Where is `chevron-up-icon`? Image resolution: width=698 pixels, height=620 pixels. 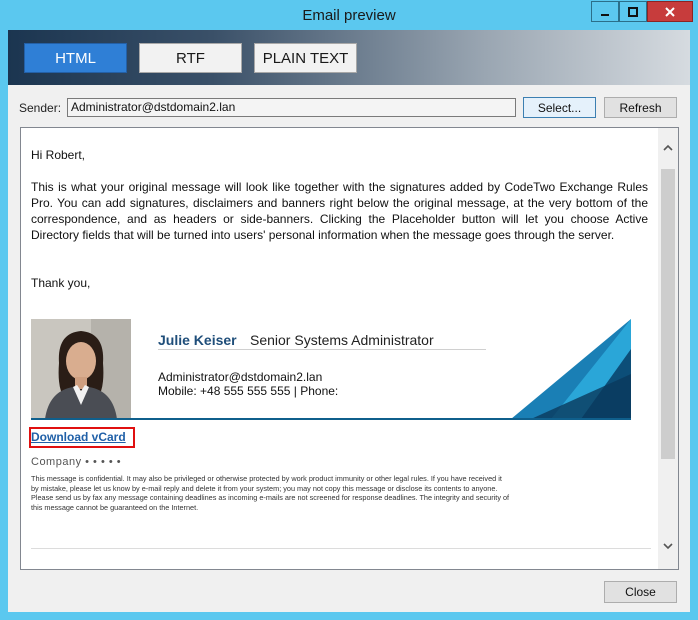
chevron-up-icon is located at coordinates (668, 147).